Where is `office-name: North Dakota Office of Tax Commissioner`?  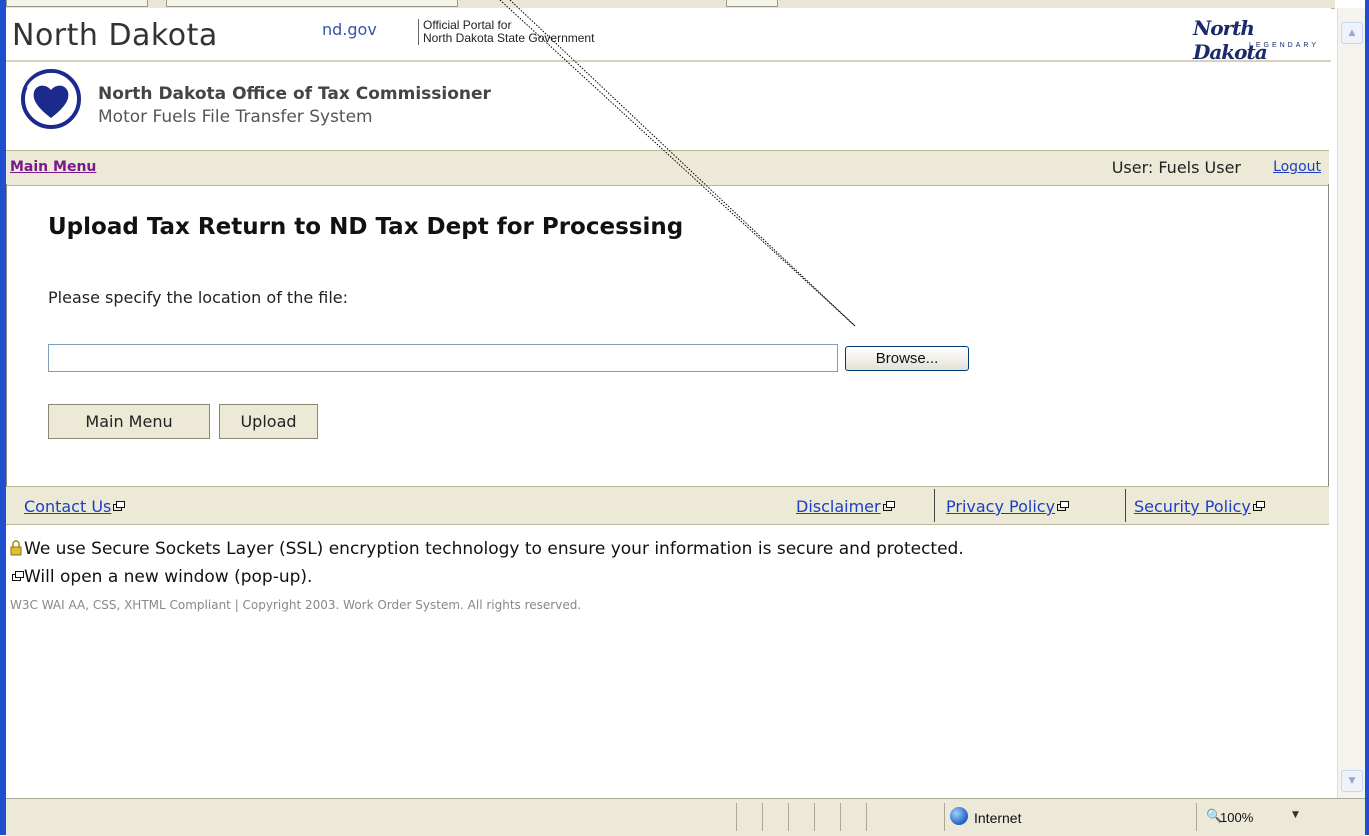
office-name: North Dakota Office of Tax Commissioner is located at coordinates (294, 94).